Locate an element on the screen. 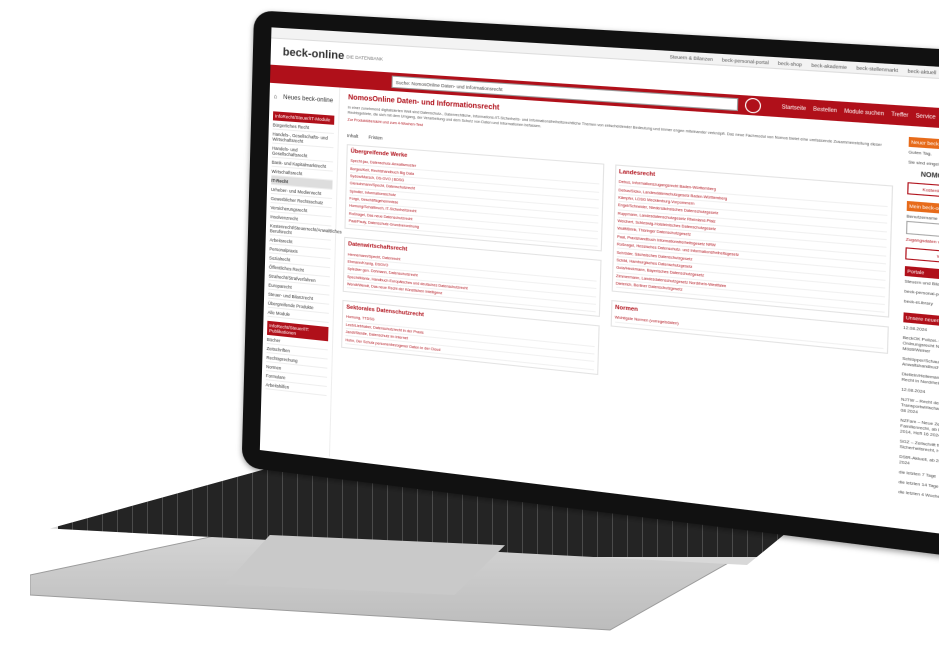 The image size is (939, 657). continue-button: Weiter is located at coordinates (922, 256).